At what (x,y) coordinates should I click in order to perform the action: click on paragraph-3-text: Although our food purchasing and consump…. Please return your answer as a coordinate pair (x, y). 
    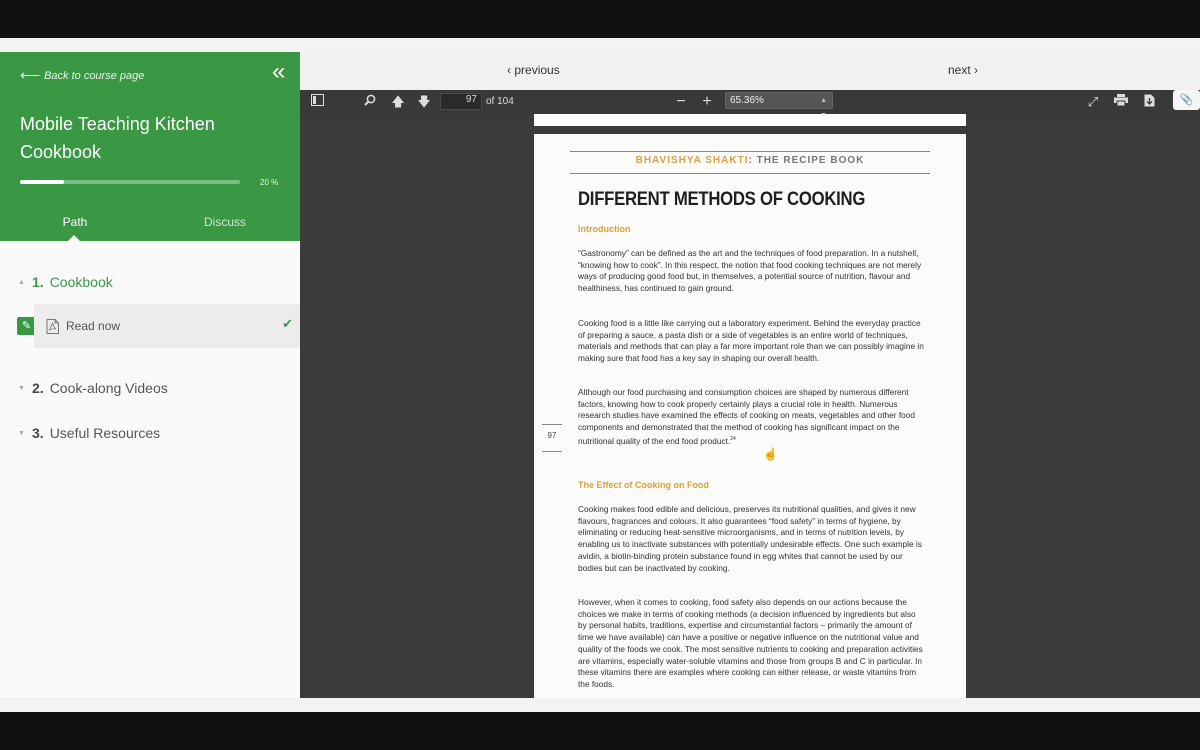
    Looking at the image, I should click on (747, 416).